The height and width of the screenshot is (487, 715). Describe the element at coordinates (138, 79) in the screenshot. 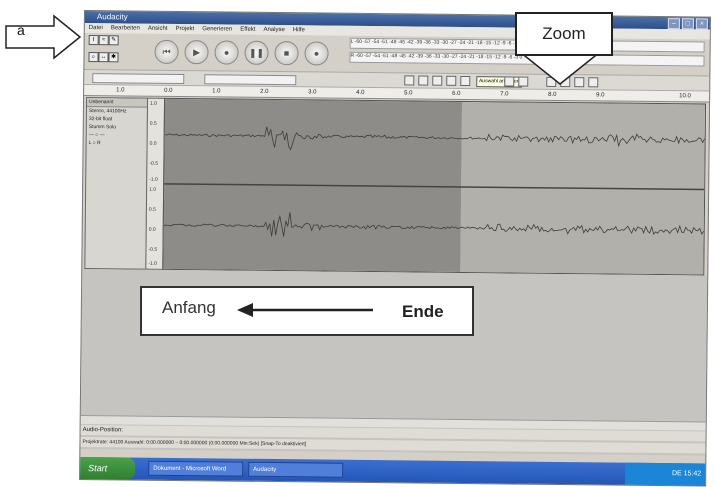

I see `volume-slider` at that location.